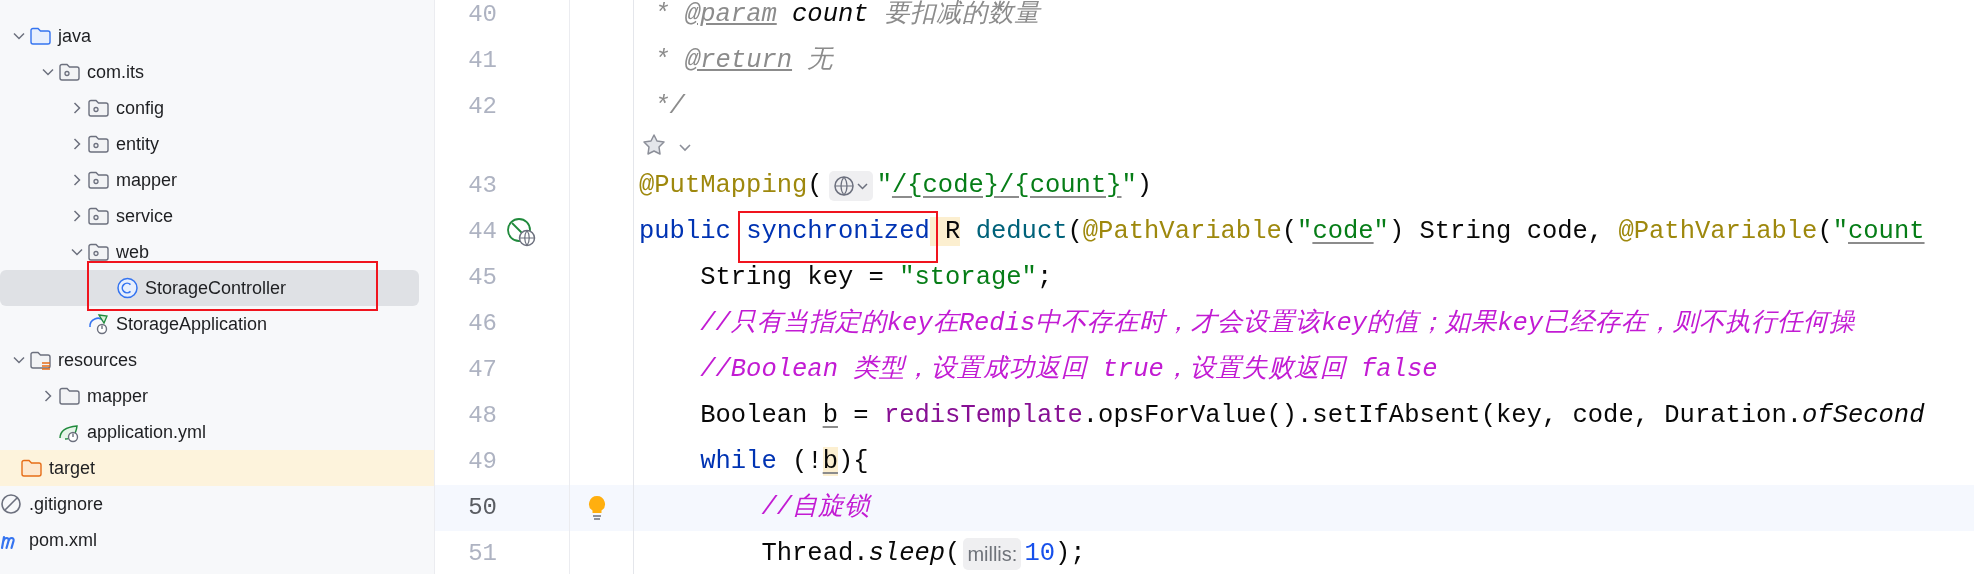 Image resolution: width=1974 pixels, height=574 pixels. Describe the element at coordinates (482, 508) in the screenshot. I see `line-number: 50` at that location.